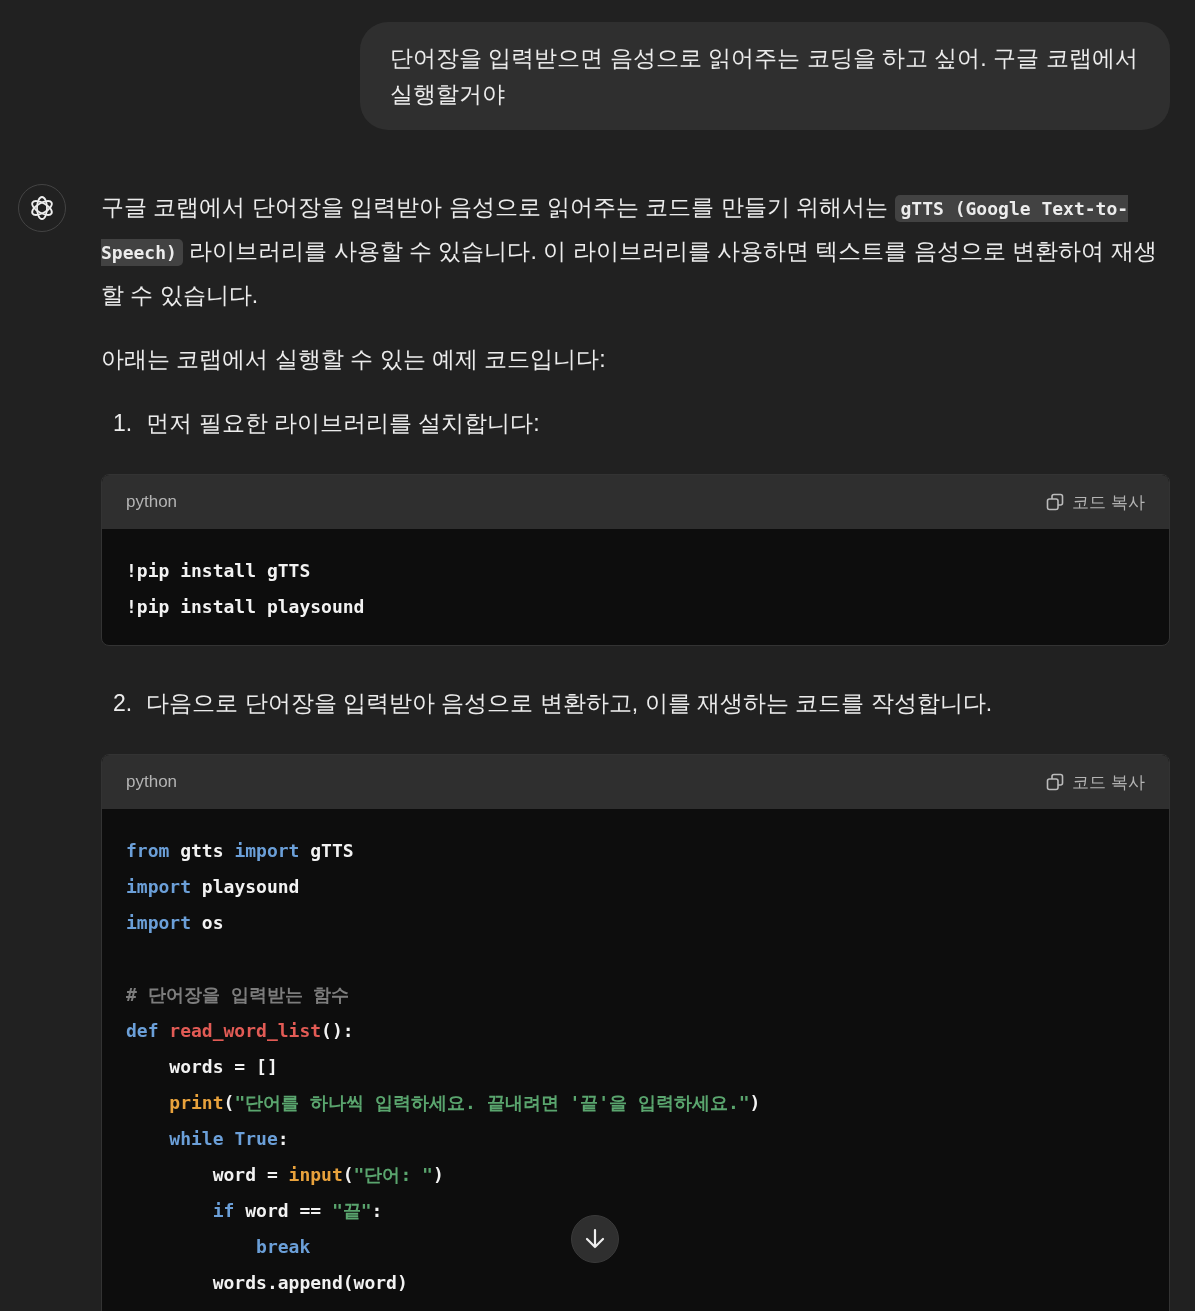 The width and height of the screenshot is (1195, 1311). Describe the element at coordinates (309, 1283) in the screenshot. I see `code-line: words.append(word)` at that location.